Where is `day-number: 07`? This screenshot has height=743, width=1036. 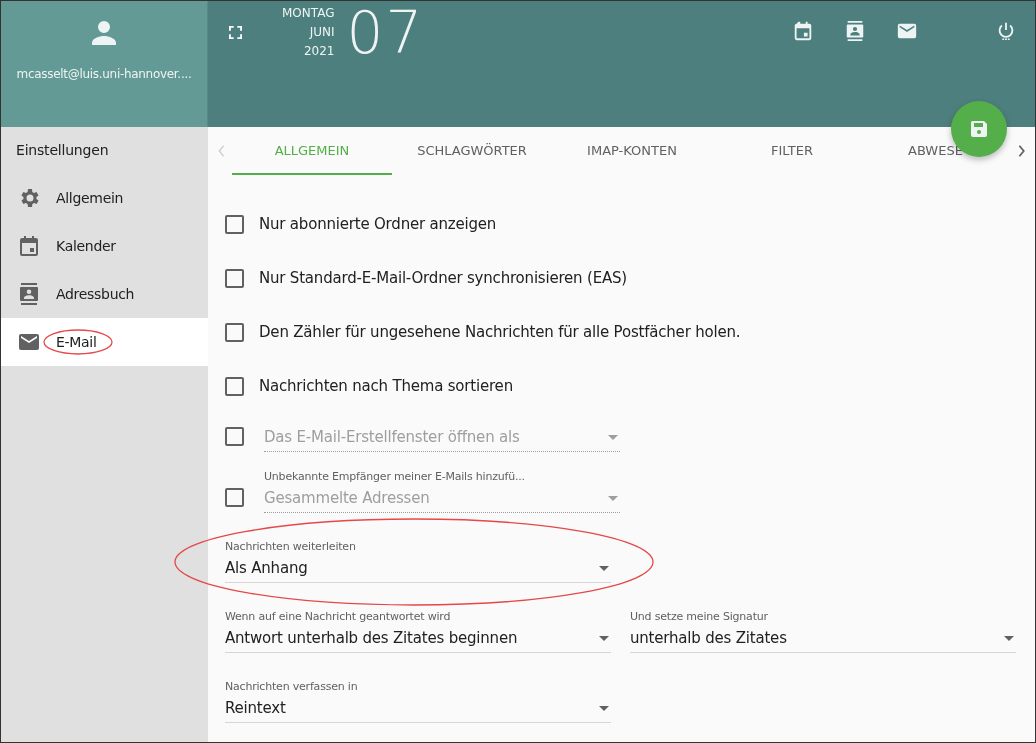
day-number: 07 is located at coordinates (385, 33).